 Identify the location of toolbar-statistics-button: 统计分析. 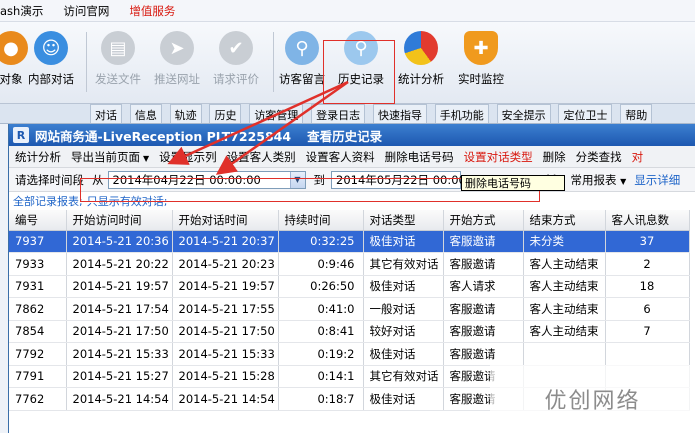
(421, 64).